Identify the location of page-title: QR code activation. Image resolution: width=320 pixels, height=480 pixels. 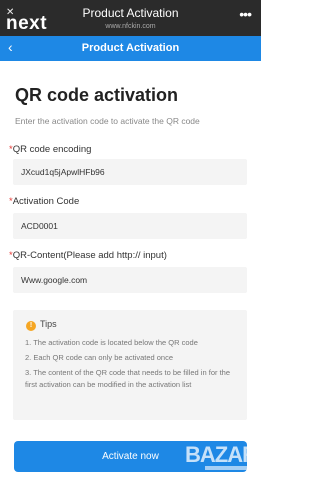
(97, 95).